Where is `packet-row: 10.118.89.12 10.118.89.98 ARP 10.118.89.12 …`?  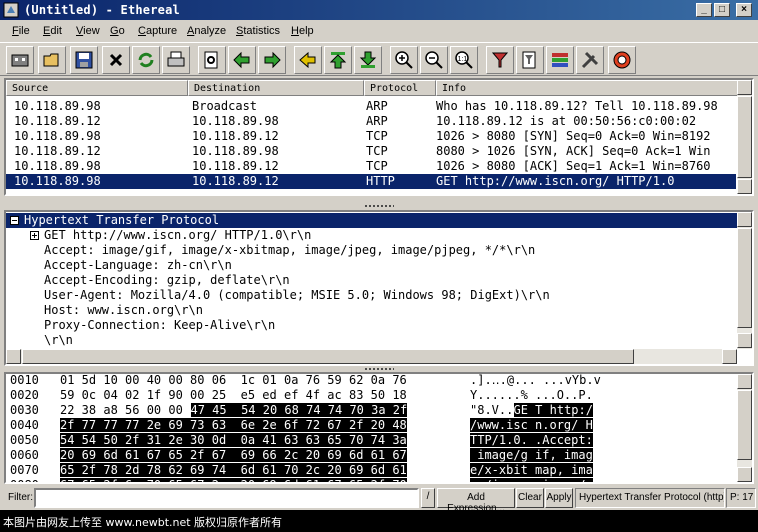 packet-row: 10.118.89.12 10.118.89.98 ARP 10.118.89.12 … is located at coordinates (371, 121).